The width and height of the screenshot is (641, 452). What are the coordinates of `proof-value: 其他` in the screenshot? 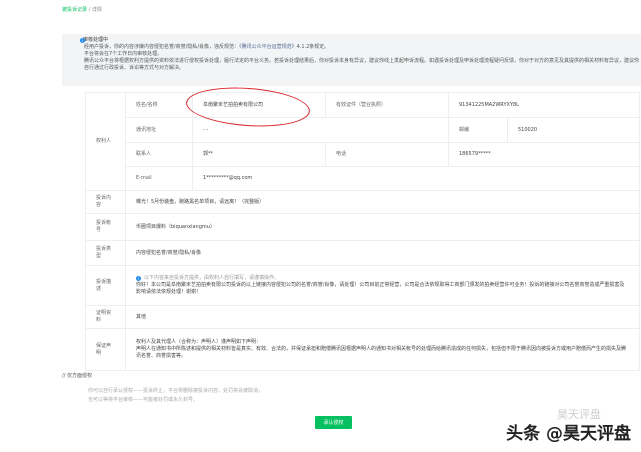 It's located at (382, 317).